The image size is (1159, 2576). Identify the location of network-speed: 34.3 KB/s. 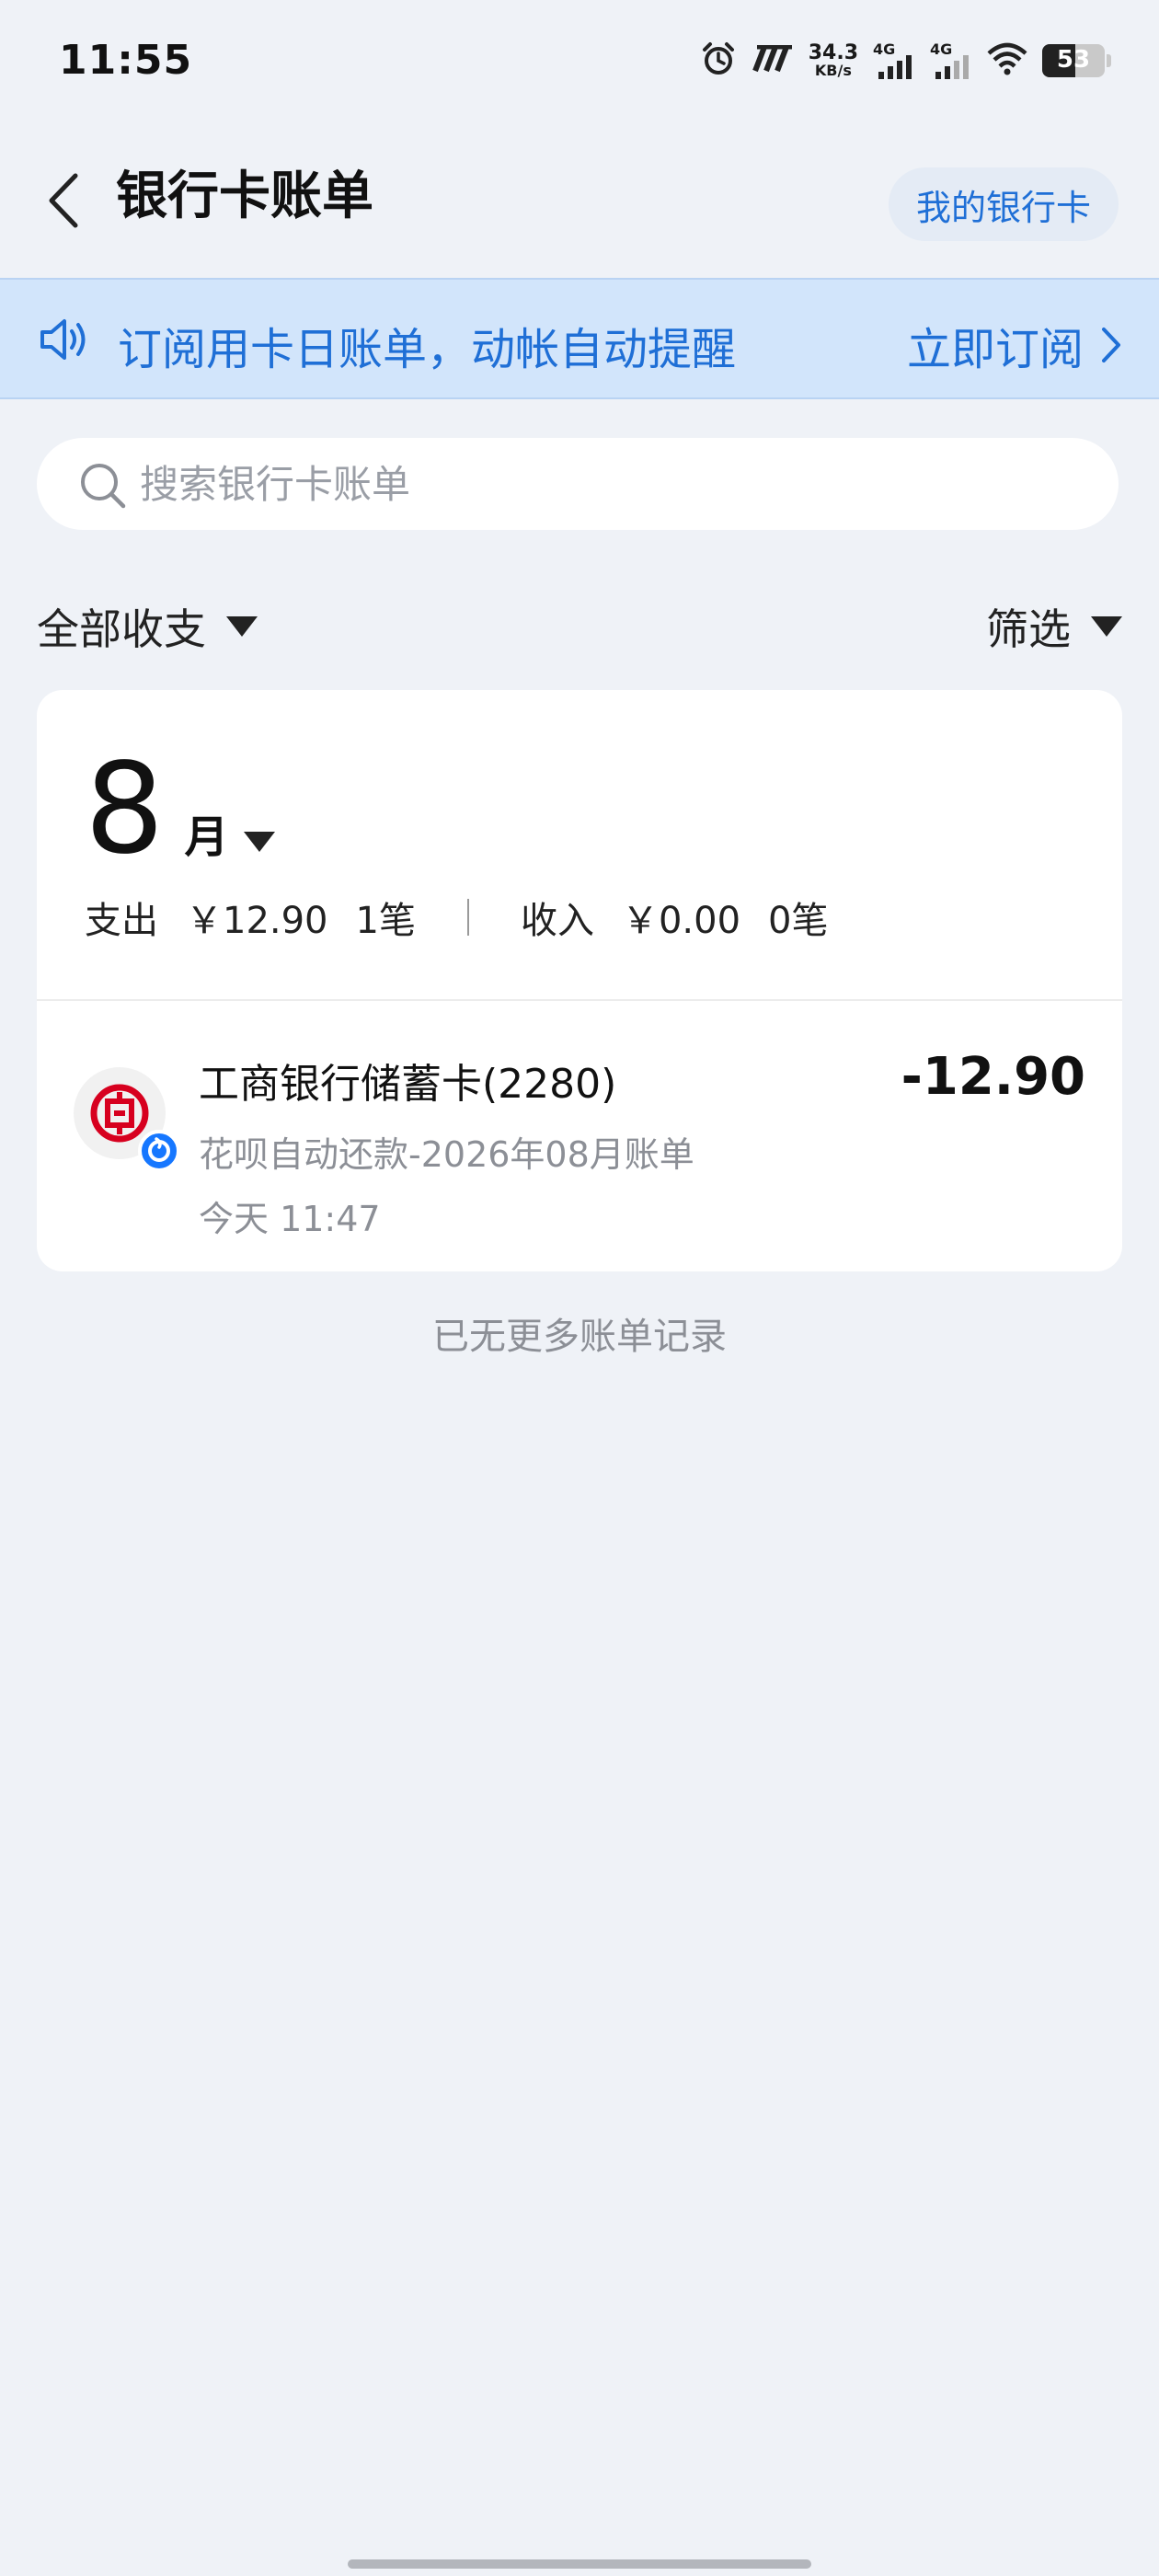
(833, 60).